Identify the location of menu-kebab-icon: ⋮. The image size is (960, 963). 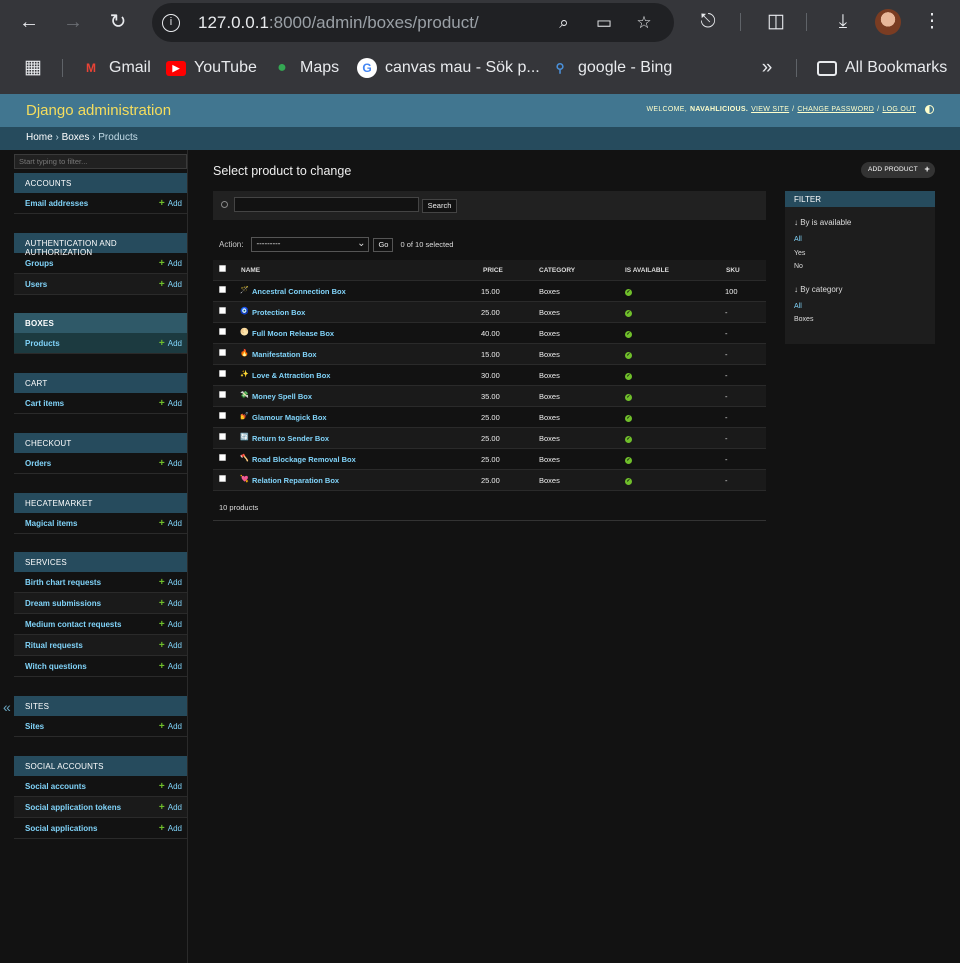
(932, 22).